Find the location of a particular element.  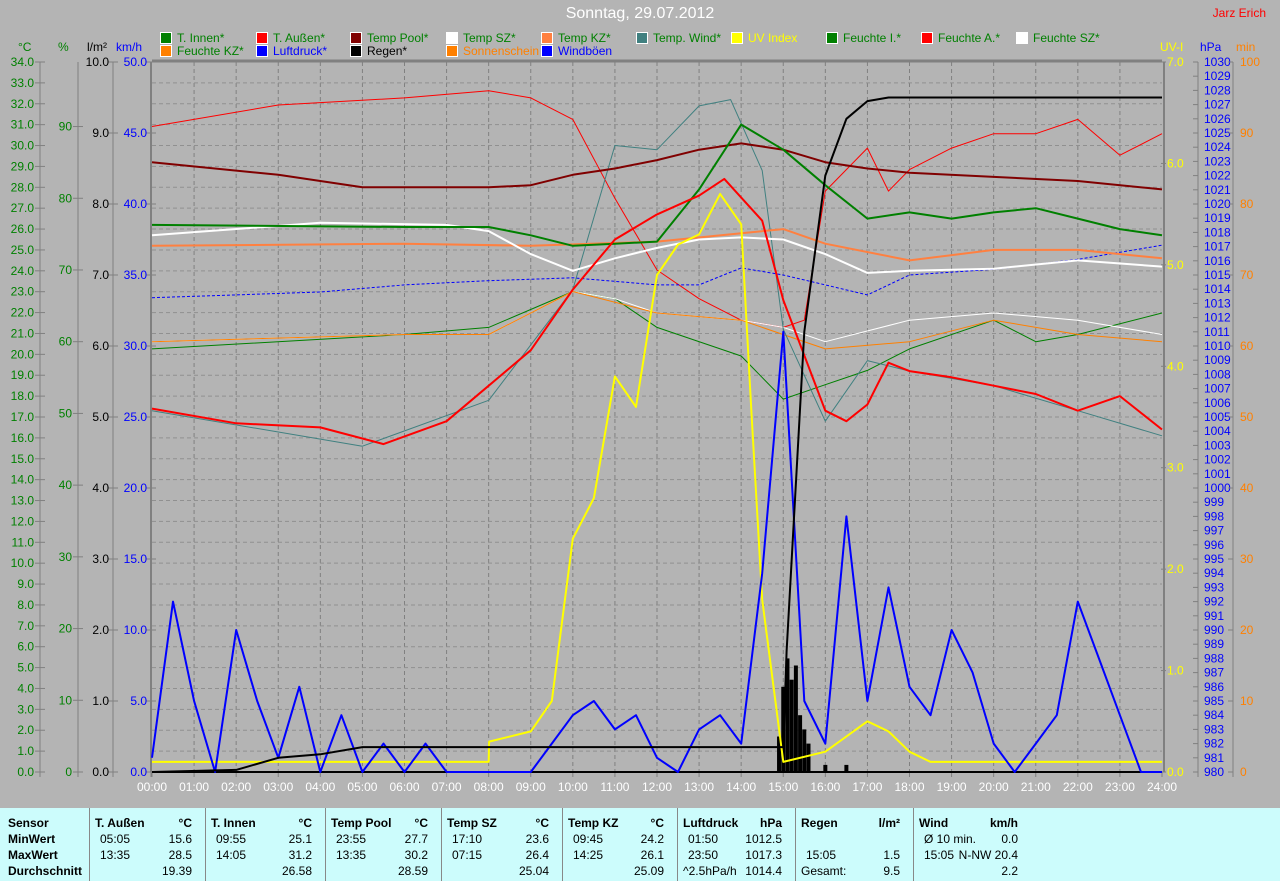

legend-item: T. Innen* is located at coordinates (192, 38).